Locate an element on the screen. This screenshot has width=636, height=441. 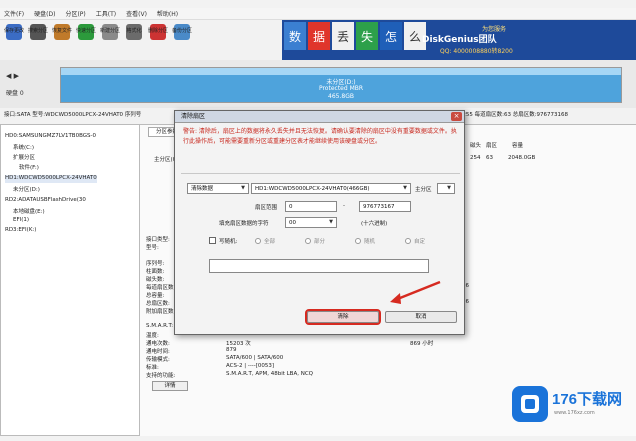
annotation-arrow is located at coordinates (415, 292).